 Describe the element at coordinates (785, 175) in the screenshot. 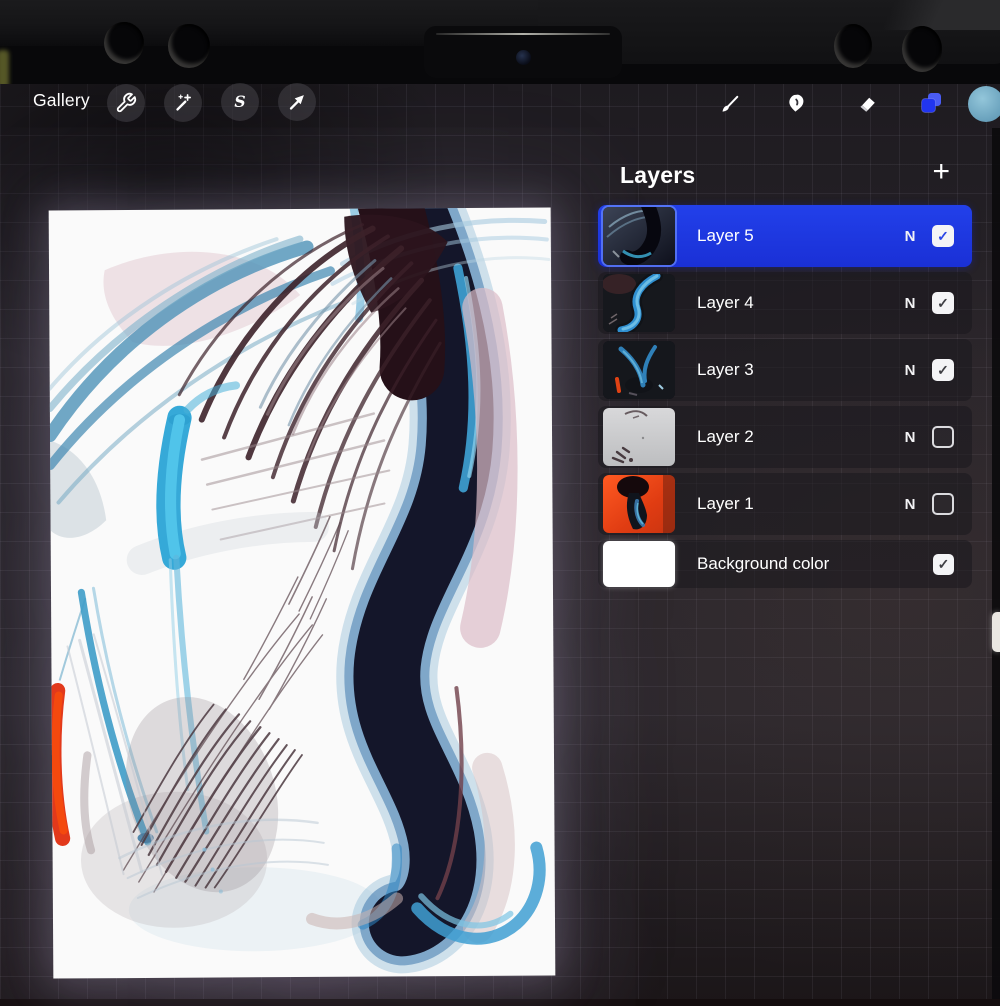

I see `layers-panel-header: Layers +` at that location.